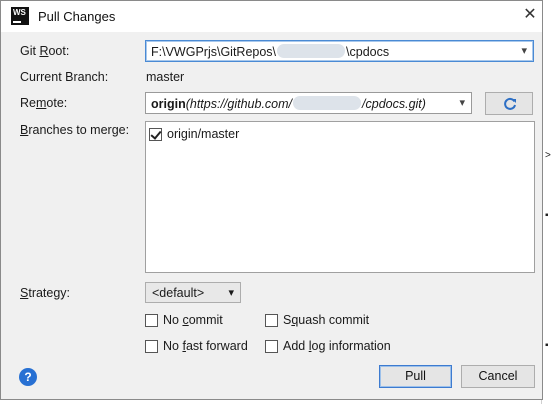  I want to click on background-editor-strip: > ▪ ▪, so click(548, 202).